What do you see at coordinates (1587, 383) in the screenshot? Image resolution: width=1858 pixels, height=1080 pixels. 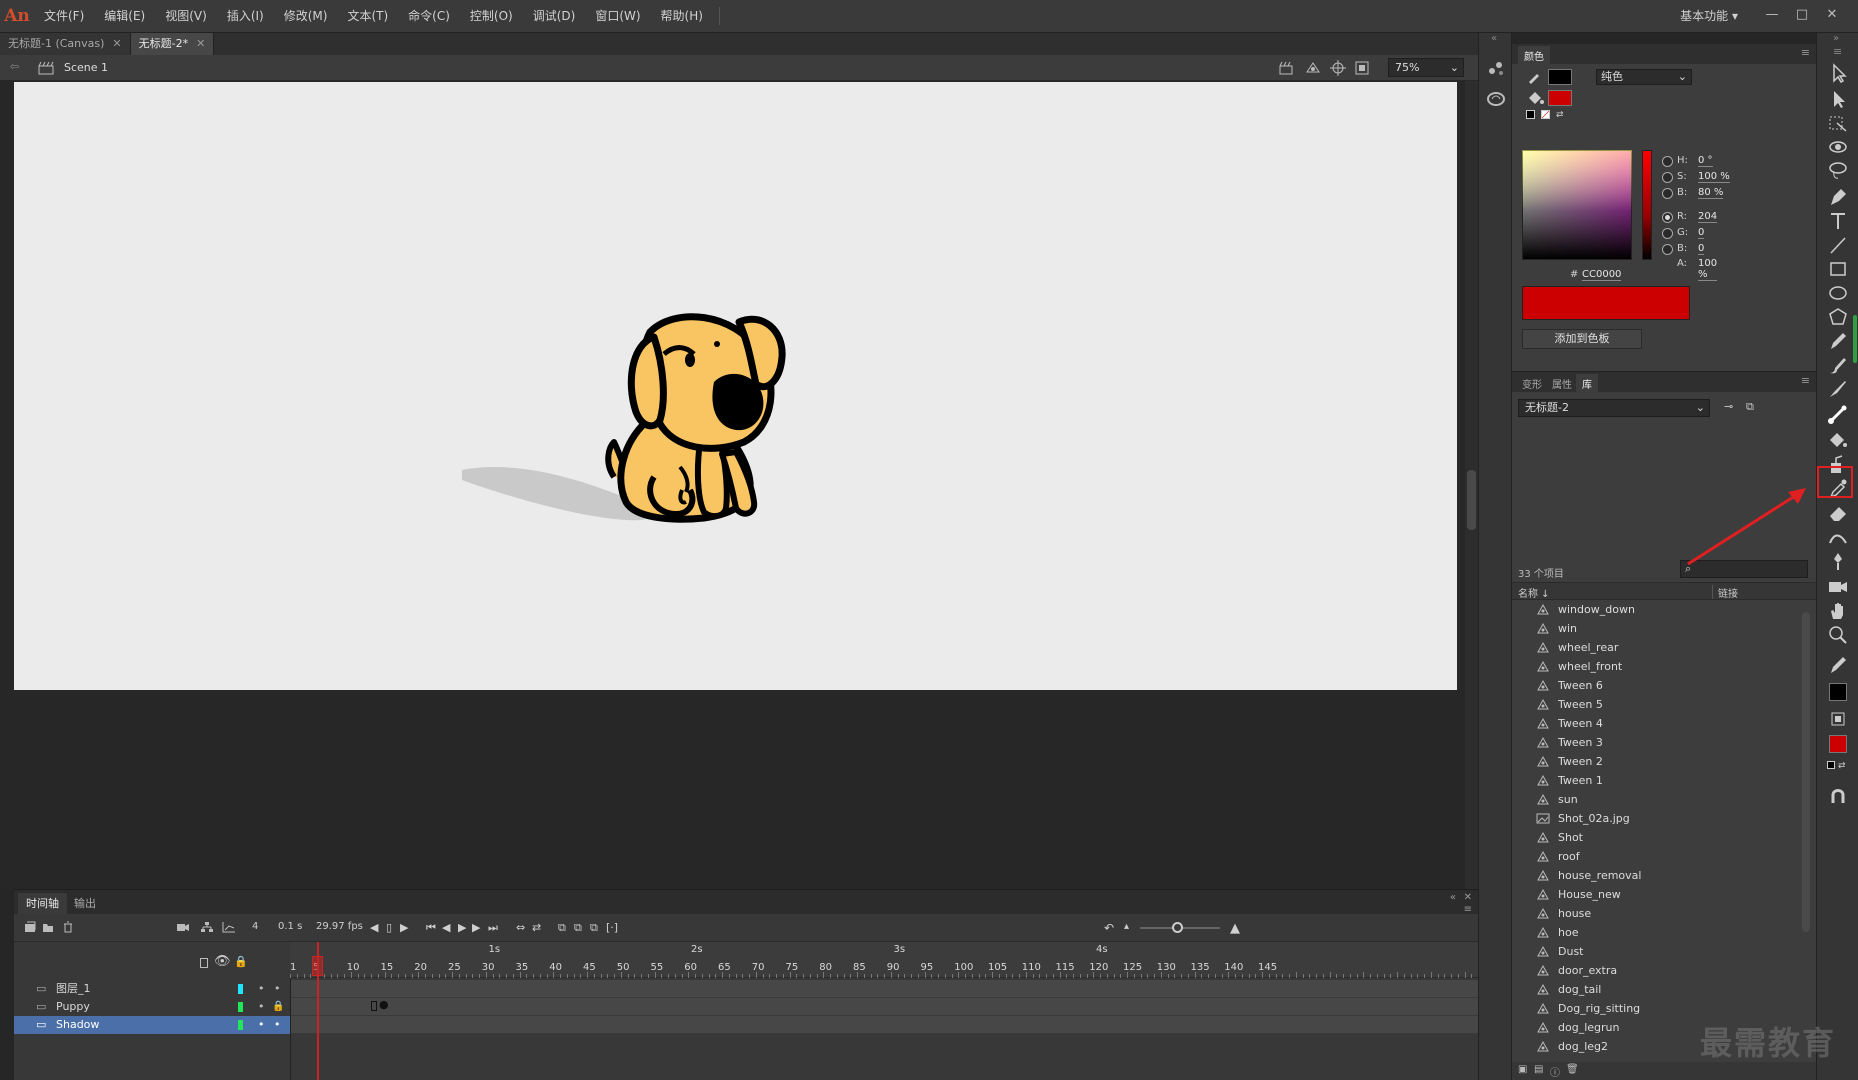 I see `tab-library: 库` at bounding box center [1587, 383].